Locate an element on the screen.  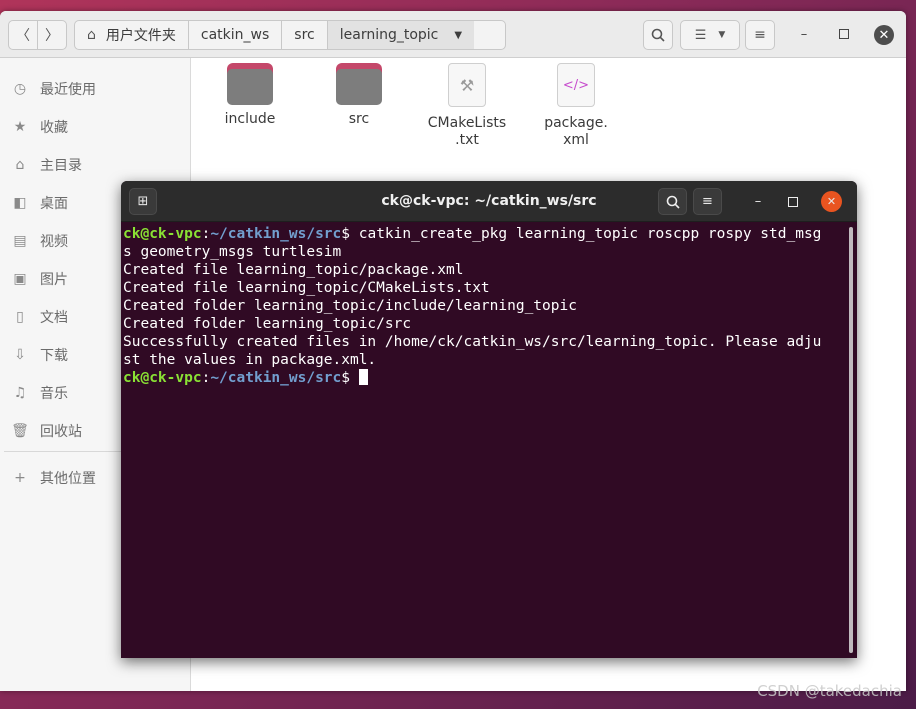
file-item-include: include is located at coordinates (250, 95).